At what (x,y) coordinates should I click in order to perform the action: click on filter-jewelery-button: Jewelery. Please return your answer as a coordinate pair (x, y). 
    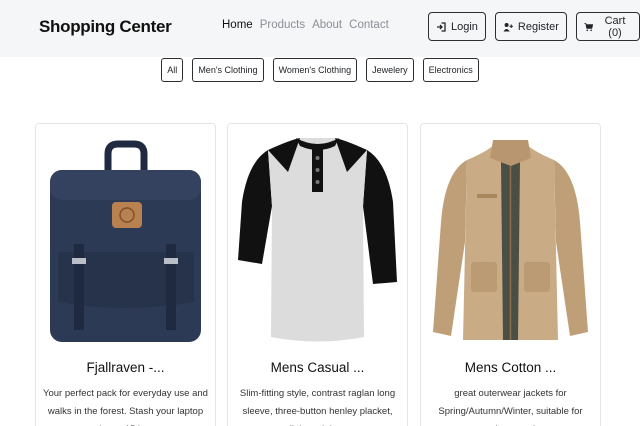
    Looking at the image, I should click on (390, 70).